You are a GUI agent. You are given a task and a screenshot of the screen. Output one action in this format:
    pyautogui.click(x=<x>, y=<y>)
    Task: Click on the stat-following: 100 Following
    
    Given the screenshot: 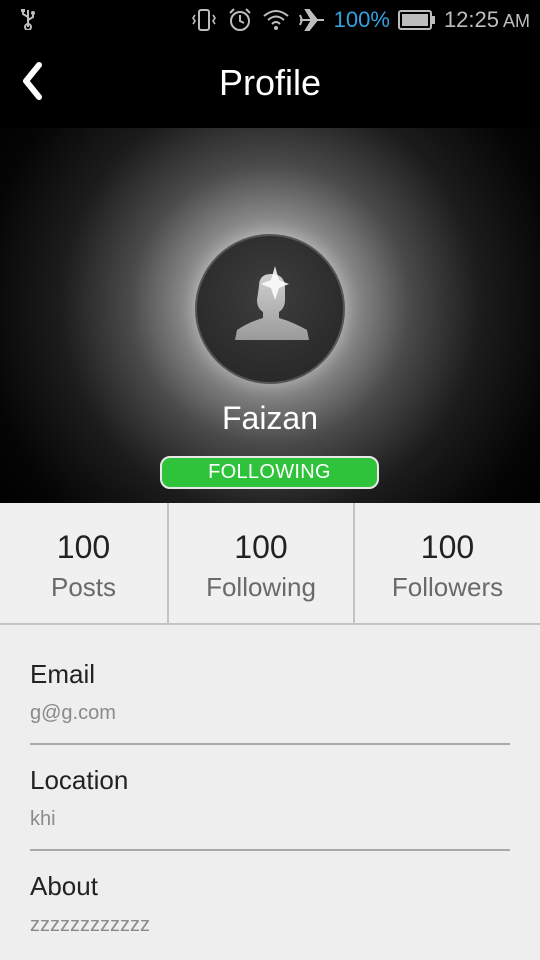 What is the action you would take?
    pyautogui.click(x=260, y=563)
    